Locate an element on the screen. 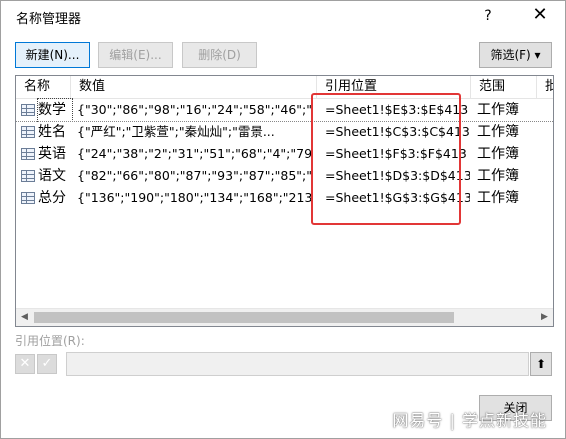 The image size is (566, 439). scroll-right-icon: ▶ is located at coordinates (544, 317).